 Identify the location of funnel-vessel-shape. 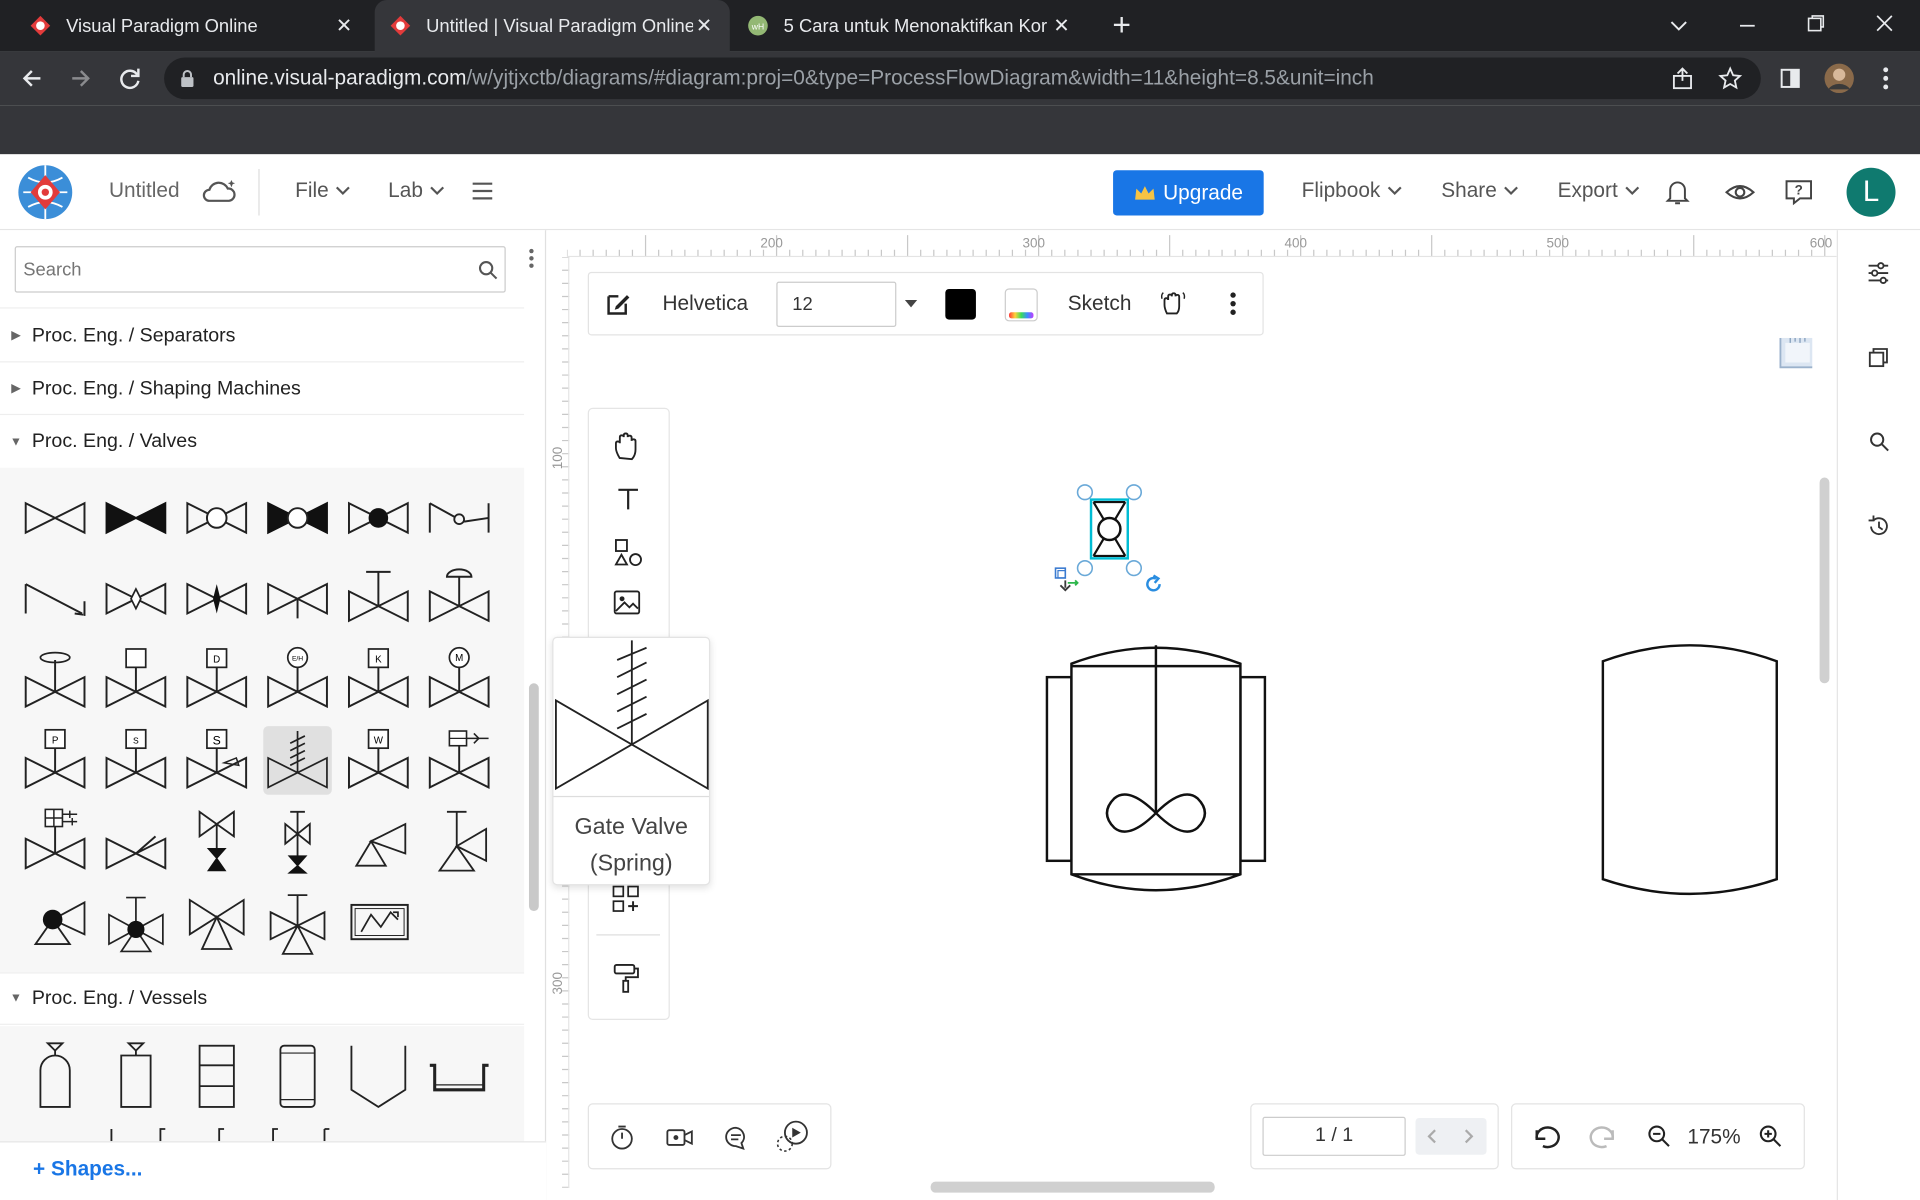
(378, 1075).